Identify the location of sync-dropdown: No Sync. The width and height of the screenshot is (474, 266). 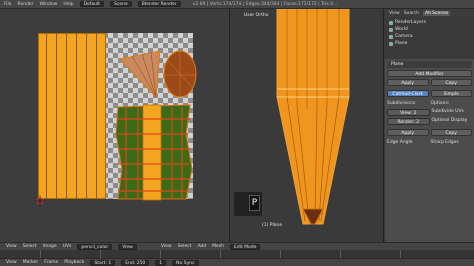
(185, 262).